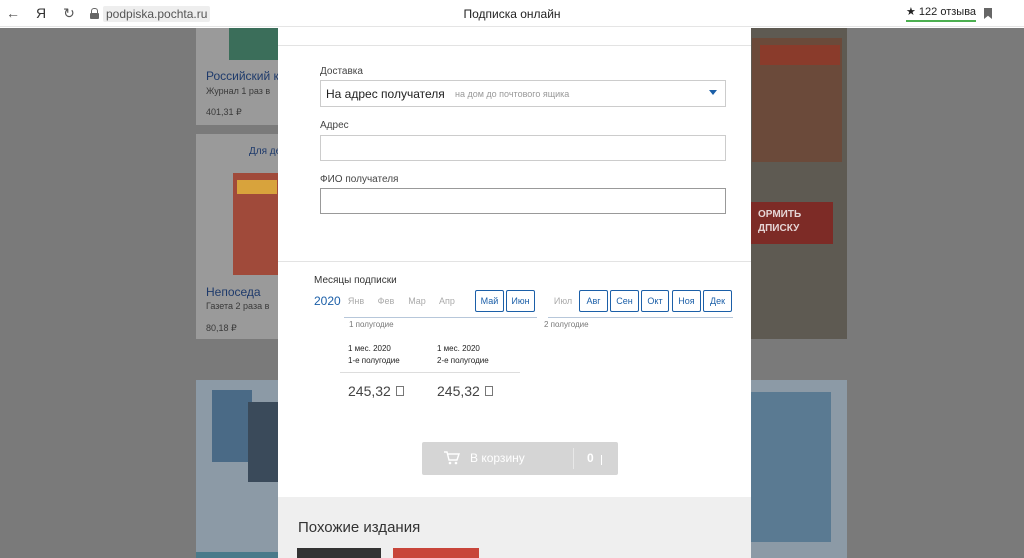 The height and width of the screenshot is (558, 1024). What do you see at coordinates (374, 360) in the screenshot?
I see `period-half: 1-е полугодие` at bounding box center [374, 360].